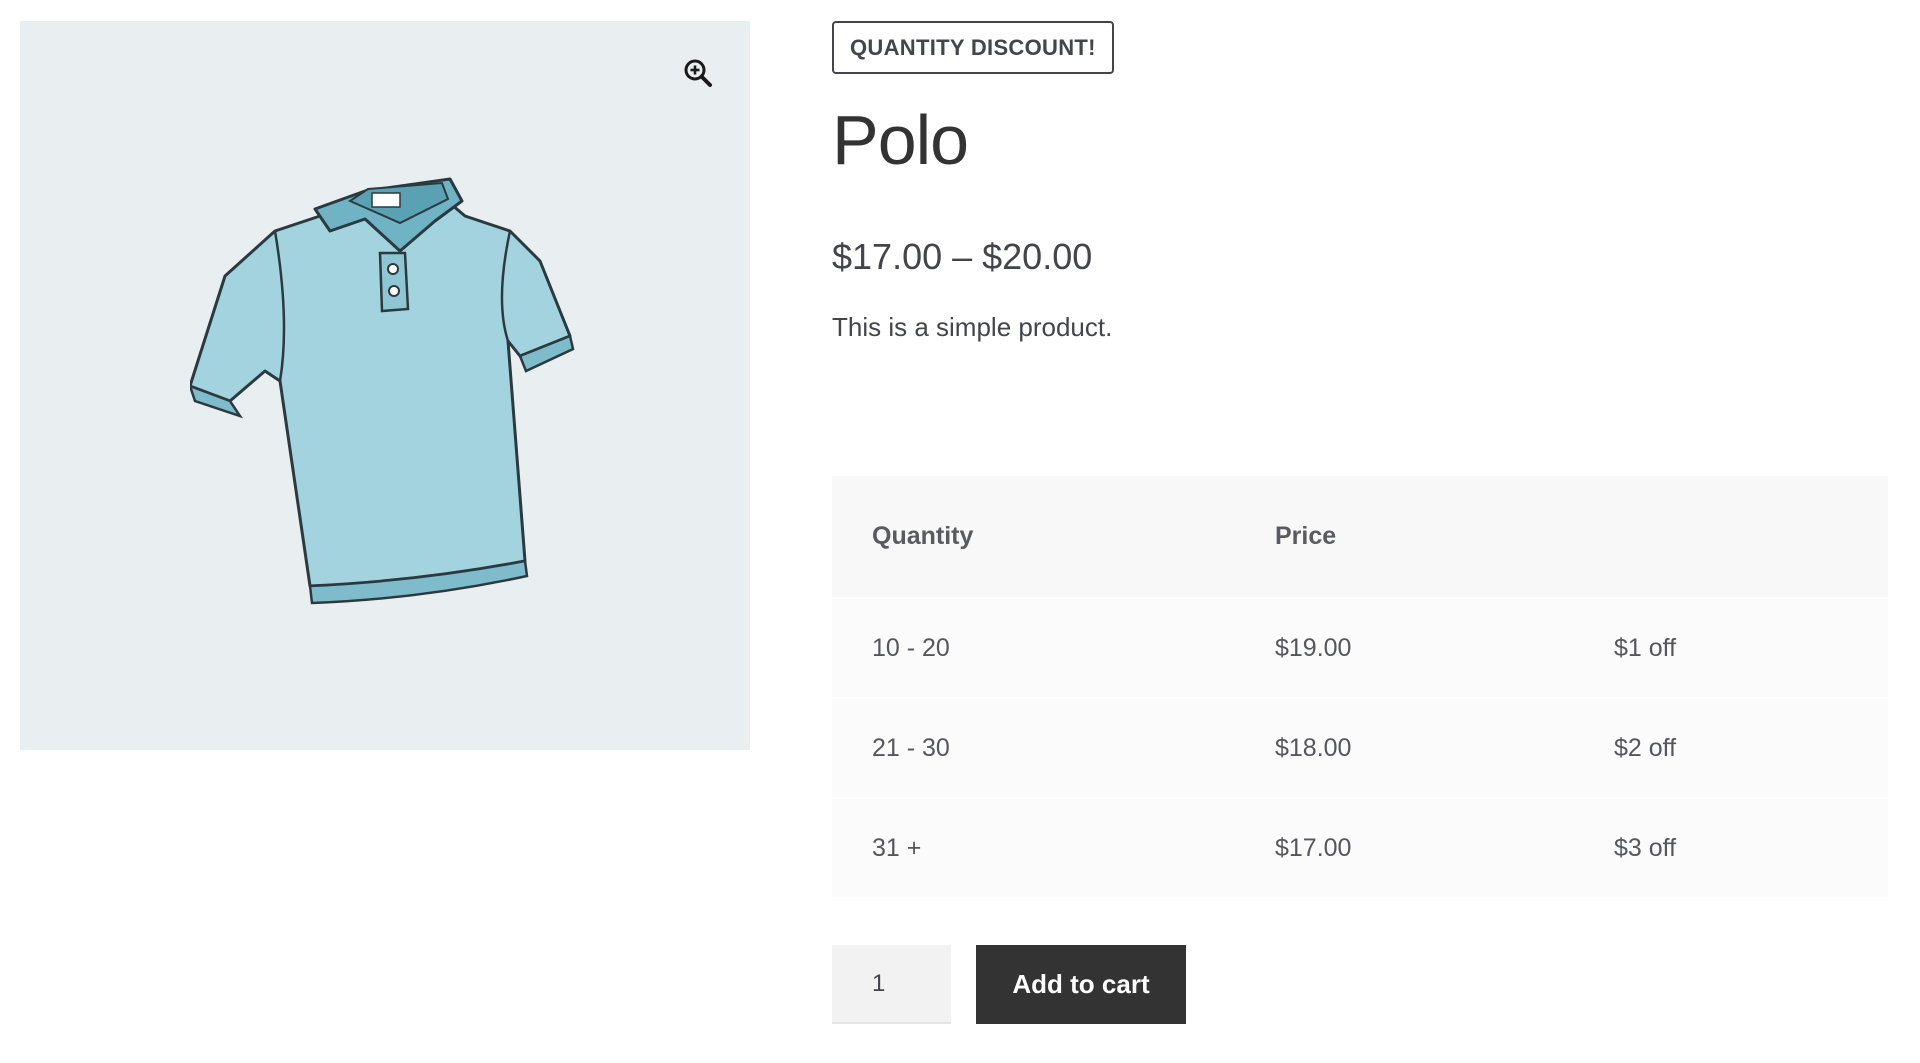 The image size is (1920, 1063). What do you see at coordinates (1360, 849) in the screenshot?
I see `table-row: 31 + $17.00 $3 off` at bounding box center [1360, 849].